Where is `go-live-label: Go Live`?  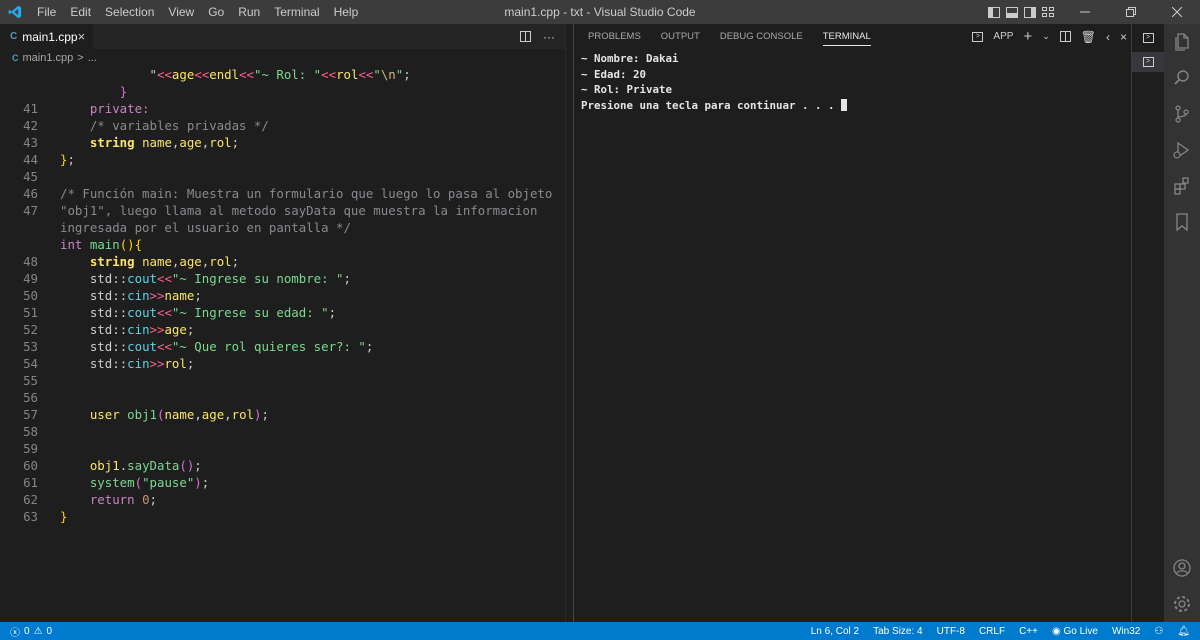
go-live-label: Go Live is located at coordinates (1080, 631).